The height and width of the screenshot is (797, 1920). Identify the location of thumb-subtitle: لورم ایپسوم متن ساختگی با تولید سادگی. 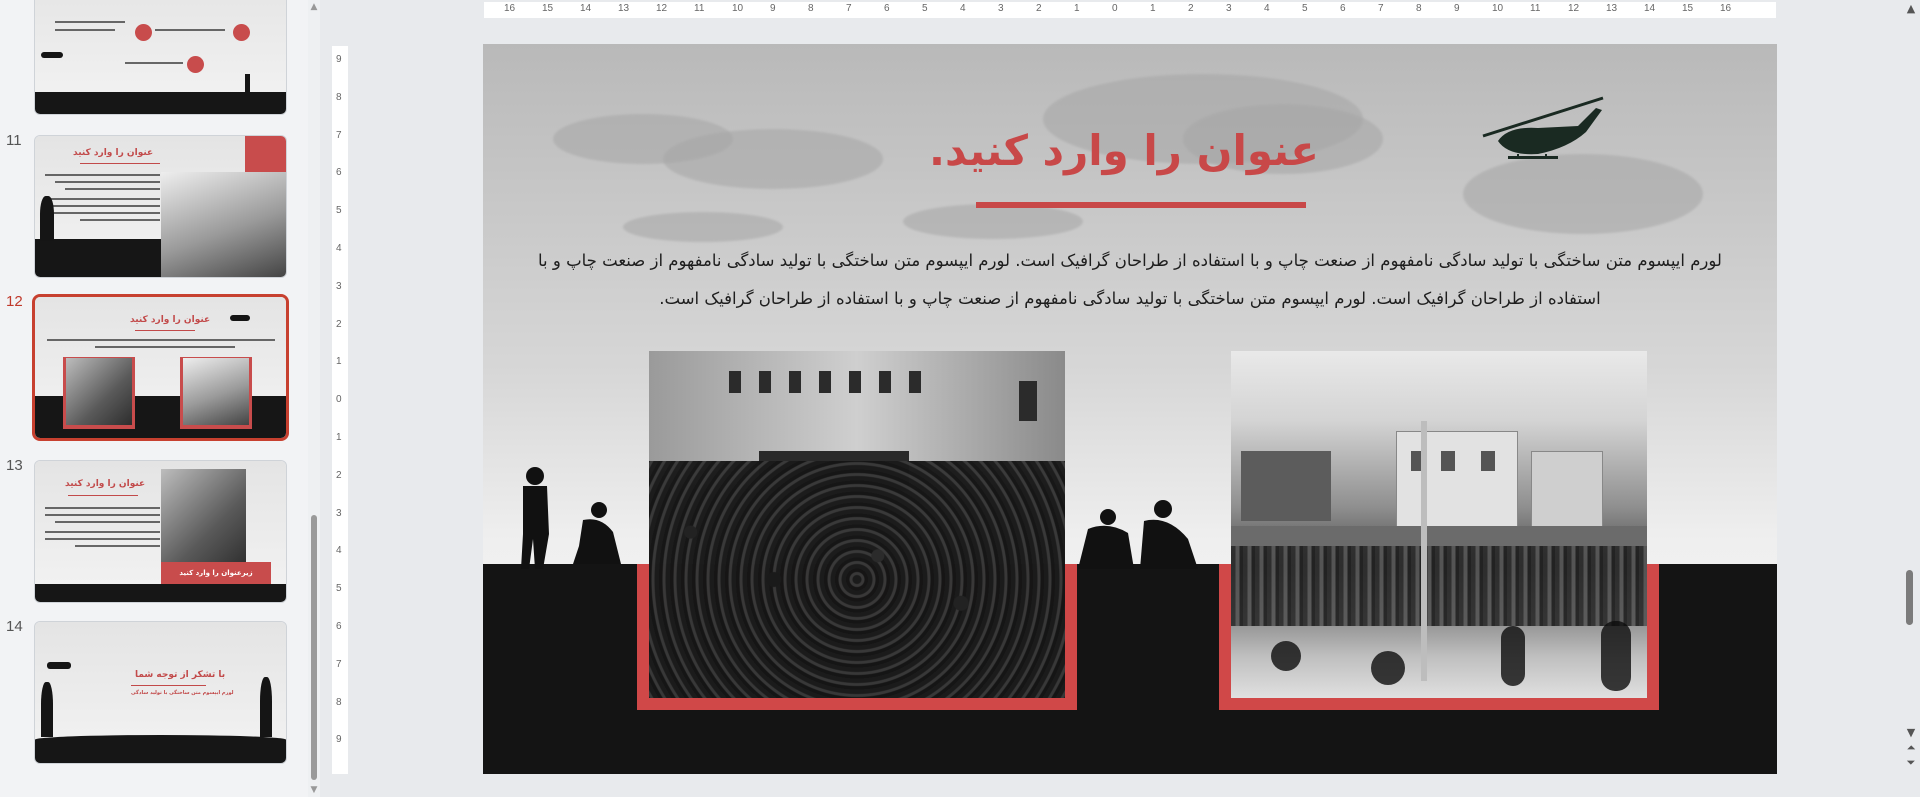
(182, 693).